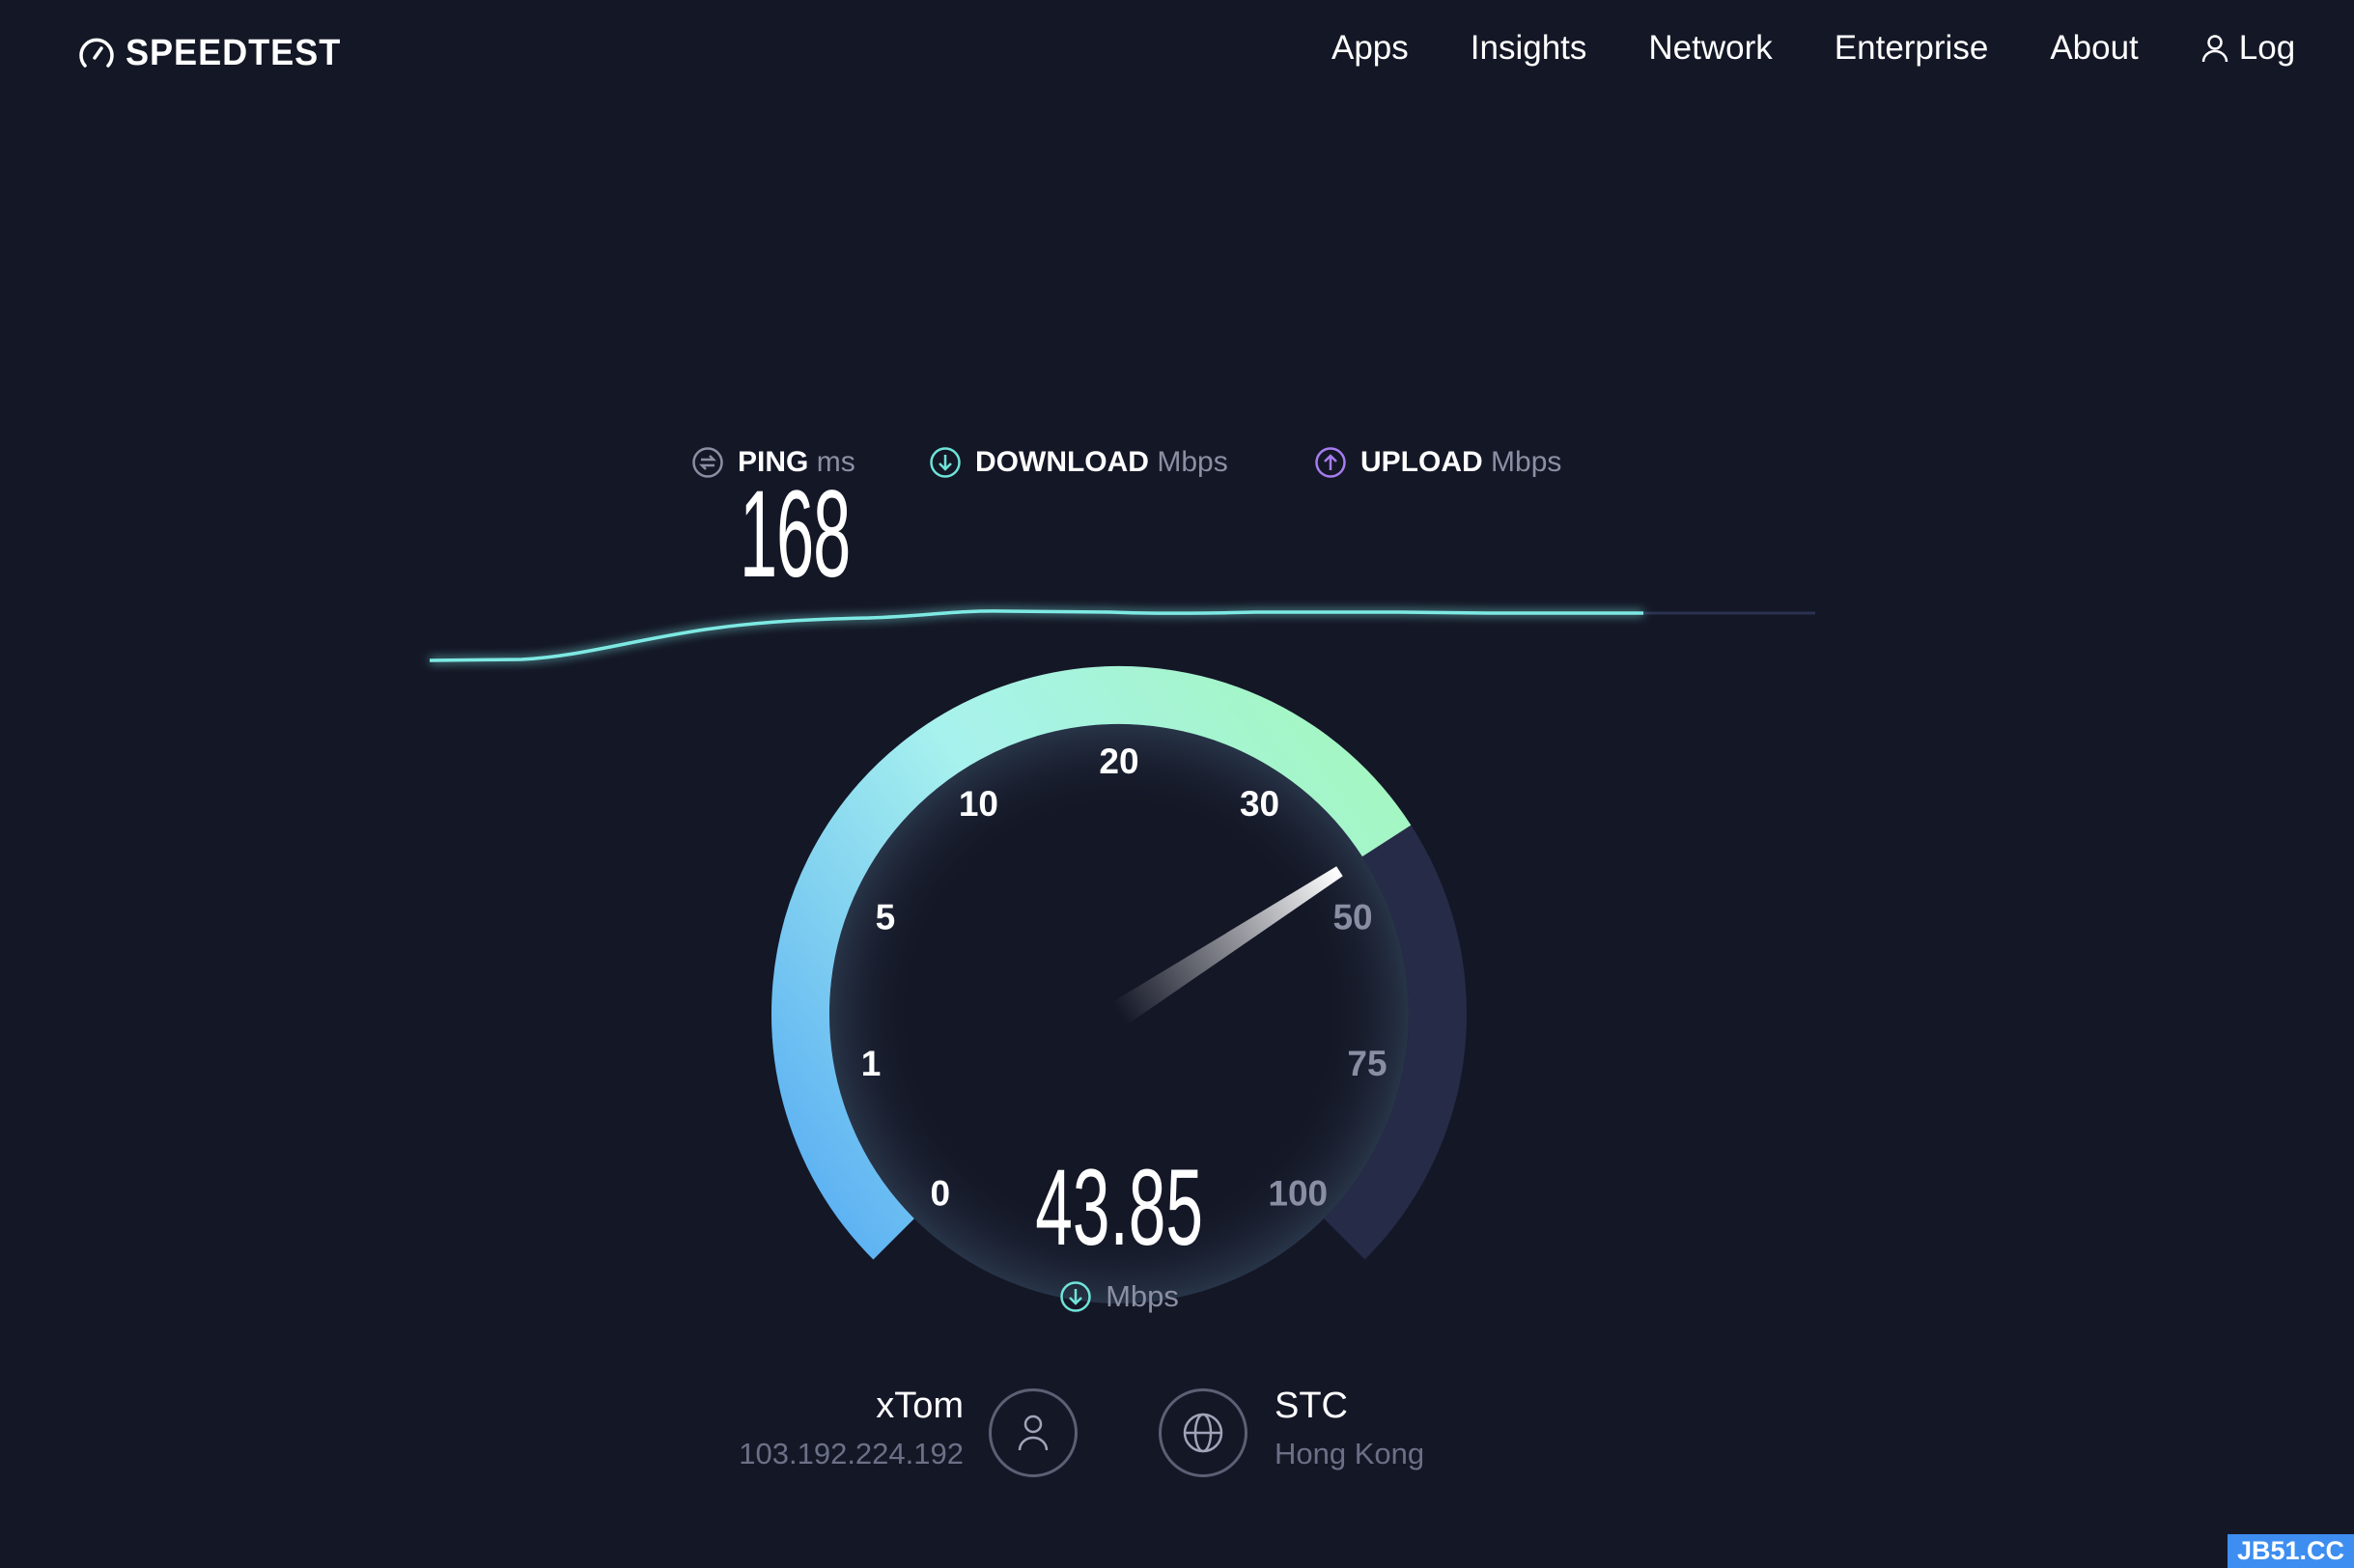 This screenshot has width=2354, height=1568. I want to click on user-icon, so click(1033, 1433).